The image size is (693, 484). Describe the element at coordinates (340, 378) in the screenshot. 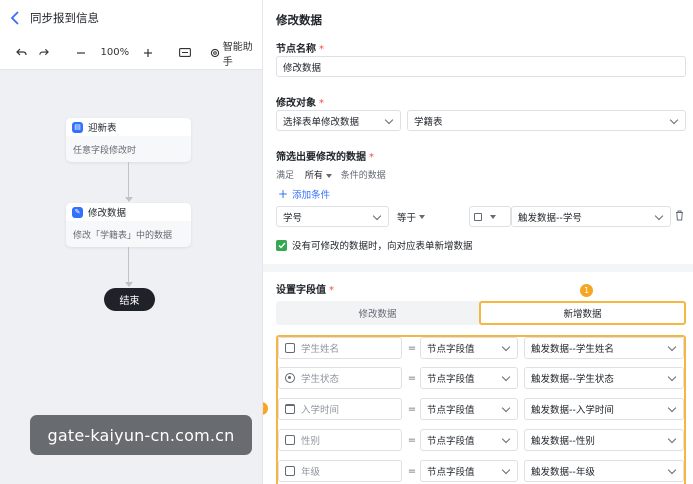

I see `field-name-cell: 学生状态` at that location.